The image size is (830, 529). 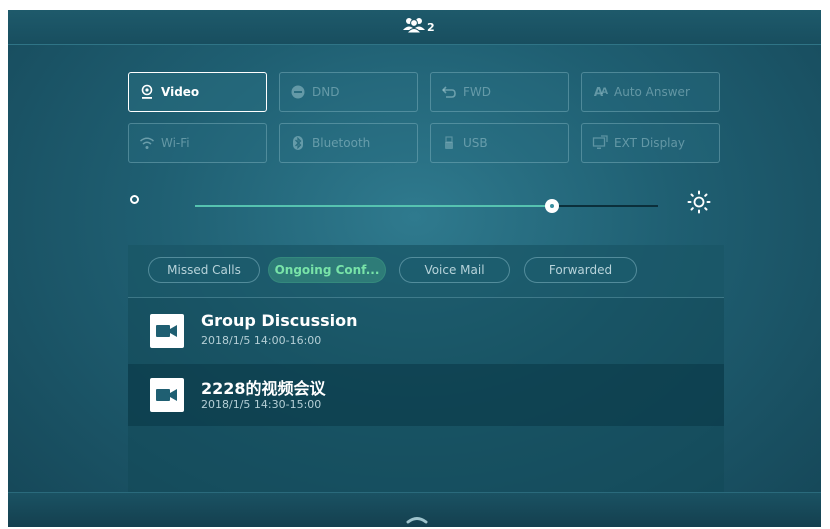 I want to click on fwd-toggle: FWD, so click(x=499, y=92).